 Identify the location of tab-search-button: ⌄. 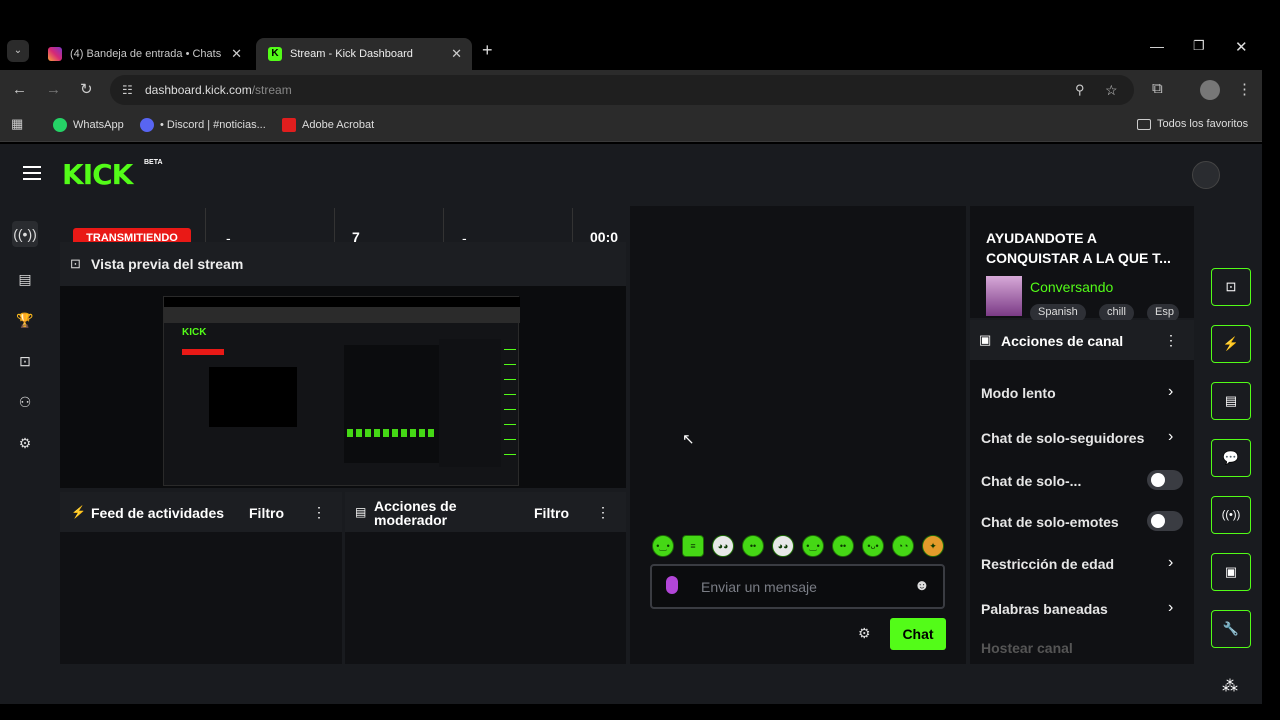
(18, 51).